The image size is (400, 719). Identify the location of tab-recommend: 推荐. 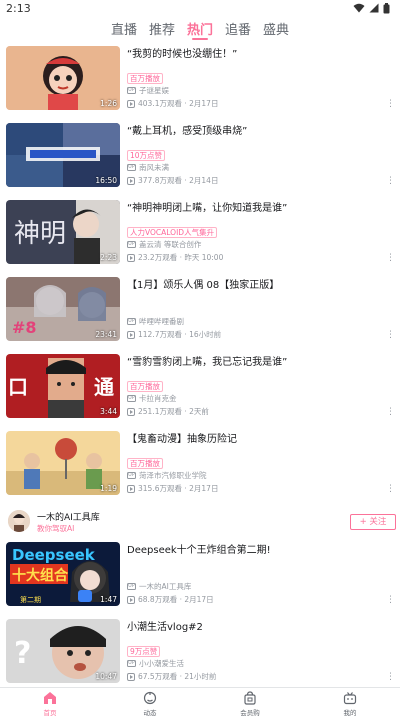
(162, 29).